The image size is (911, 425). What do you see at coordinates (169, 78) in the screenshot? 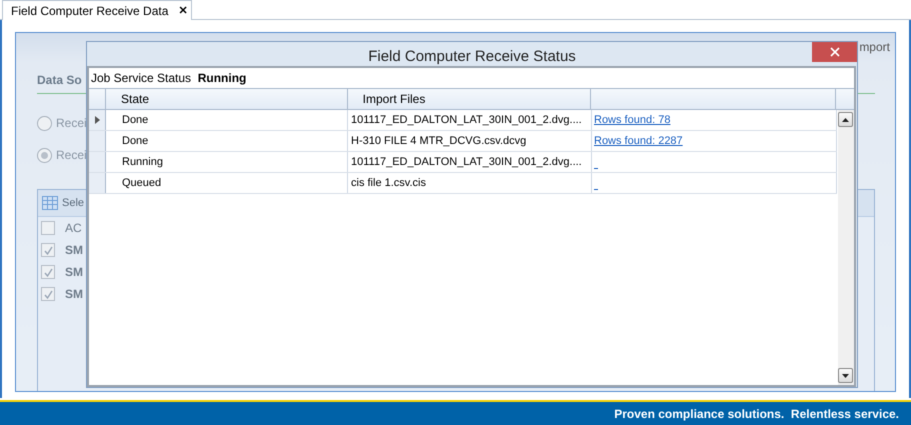
I see `job-status-text: Job Service Status Running` at bounding box center [169, 78].